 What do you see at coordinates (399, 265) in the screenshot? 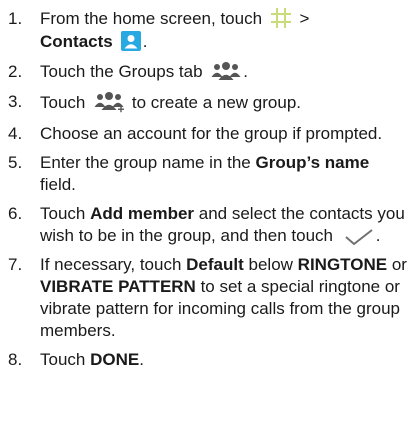
I see `step-text: or` at bounding box center [399, 265].